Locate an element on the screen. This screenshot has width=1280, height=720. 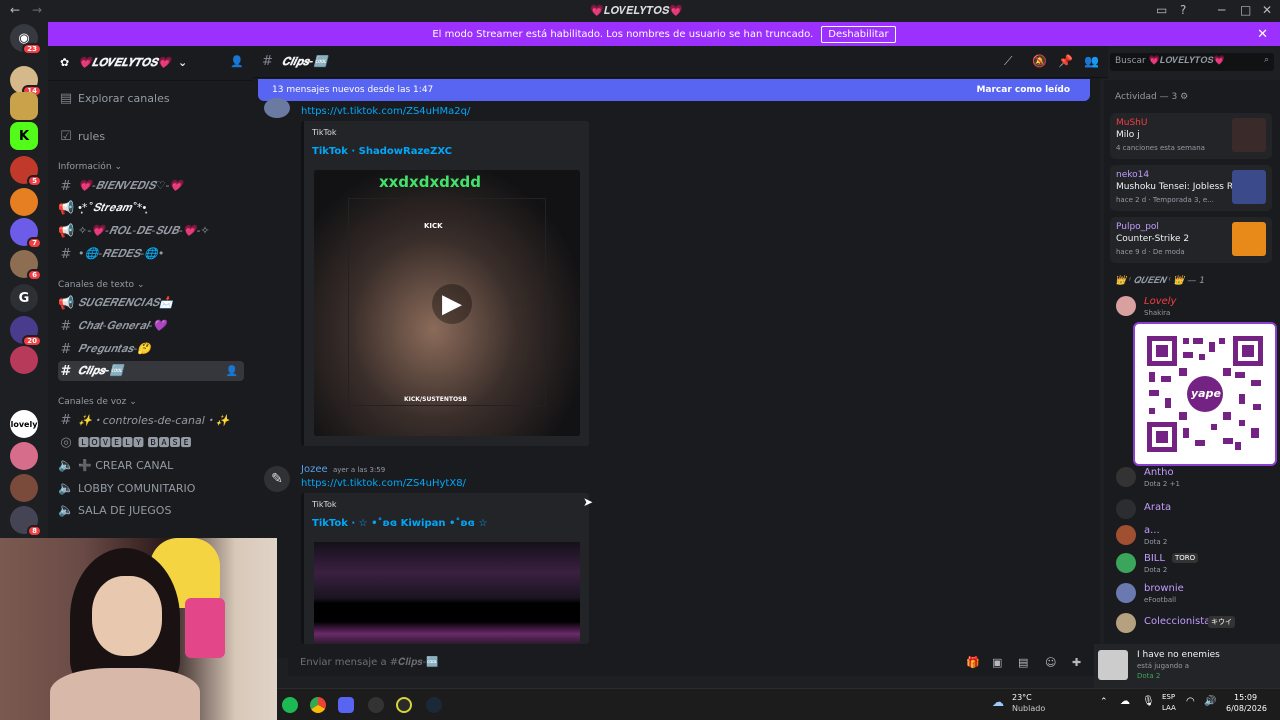
notification-bell-icon: 🔕 is located at coordinates (1039, 61).